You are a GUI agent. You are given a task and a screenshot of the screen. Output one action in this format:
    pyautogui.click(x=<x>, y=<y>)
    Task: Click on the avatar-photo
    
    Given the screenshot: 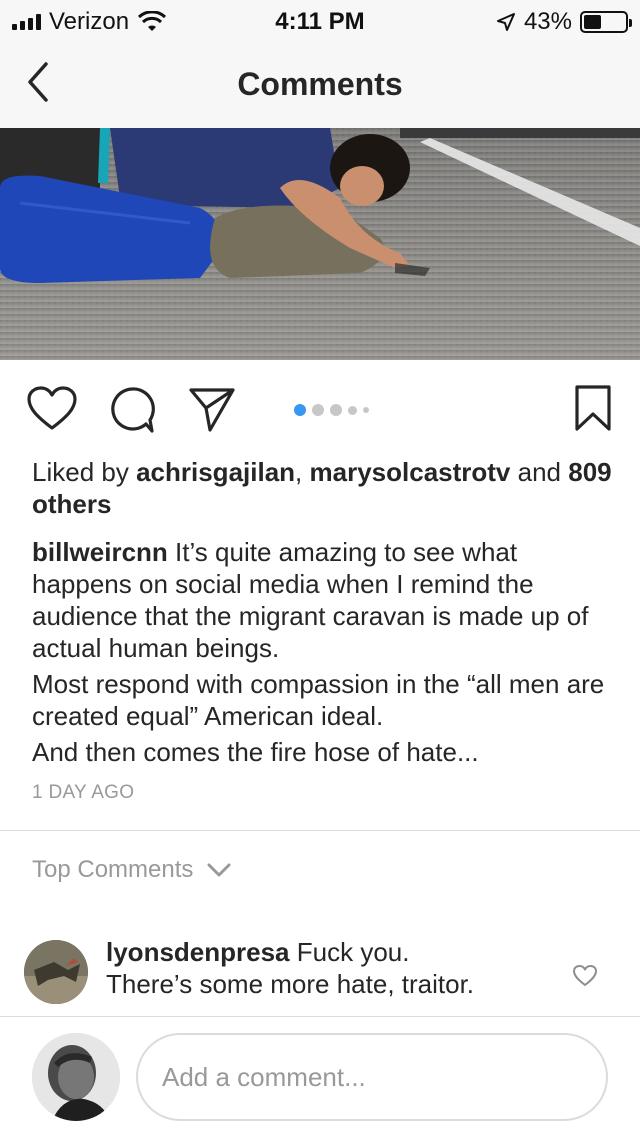 What is the action you would take?
    pyautogui.click(x=56, y=972)
    